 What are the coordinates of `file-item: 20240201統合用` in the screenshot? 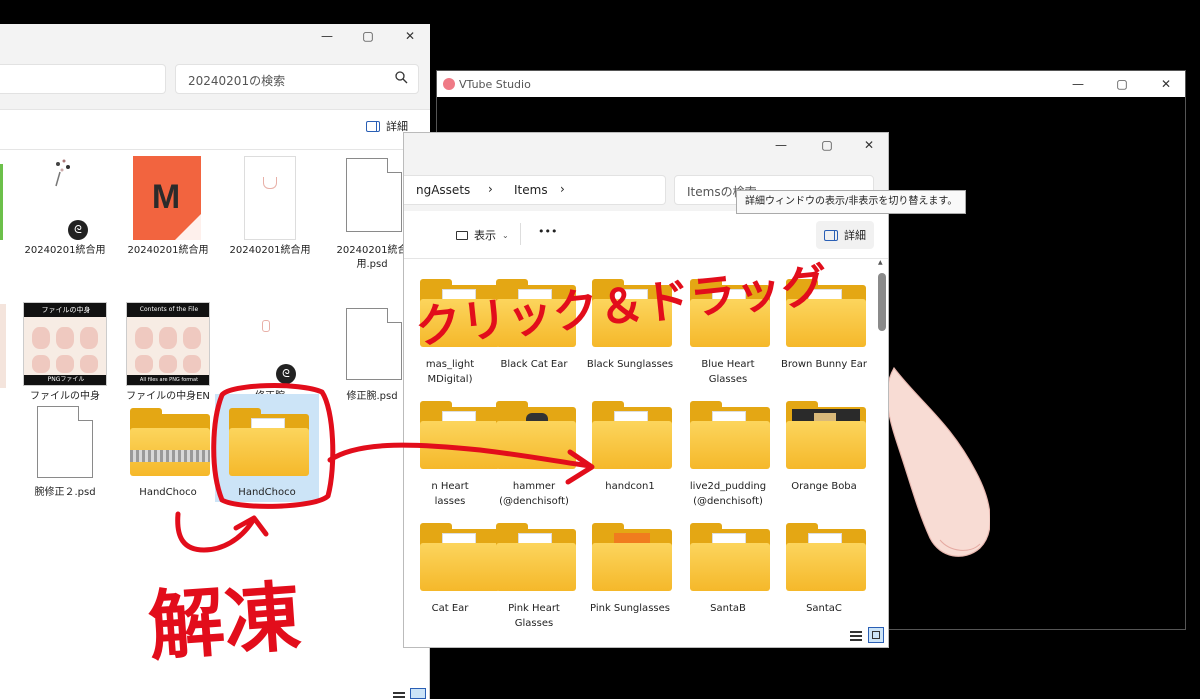 It's located at (270, 207).